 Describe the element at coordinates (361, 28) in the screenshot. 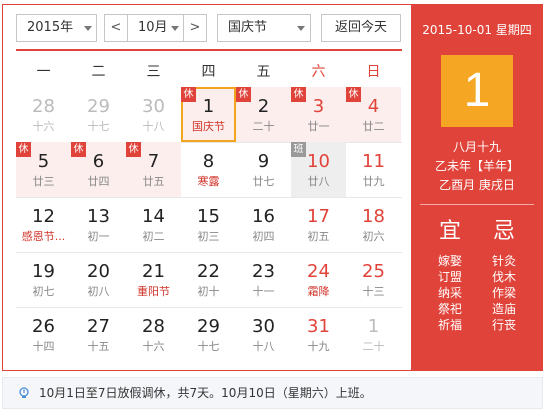

I see `back-to-today-button: 返回今天` at that location.